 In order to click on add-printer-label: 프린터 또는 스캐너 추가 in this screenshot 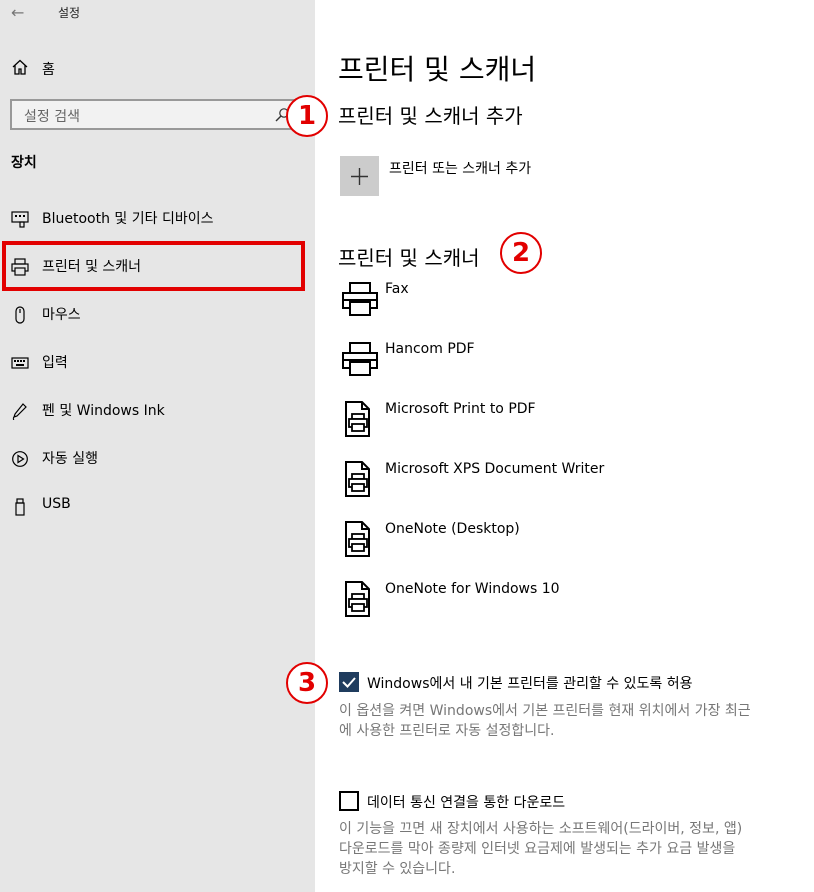, I will do `click(460, 168)`.